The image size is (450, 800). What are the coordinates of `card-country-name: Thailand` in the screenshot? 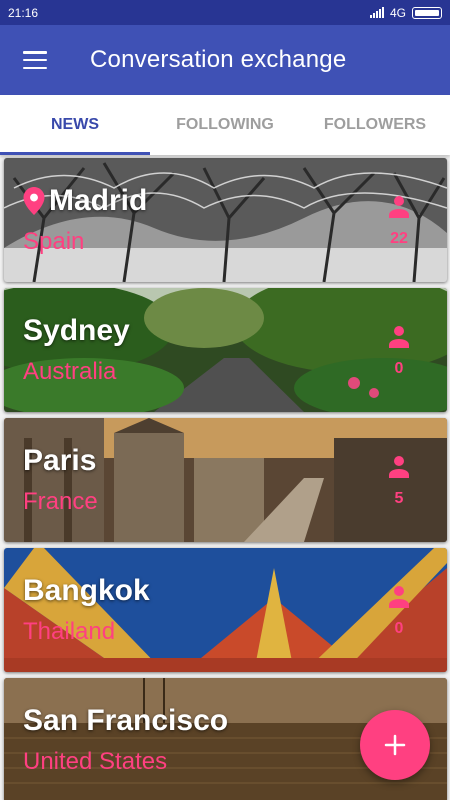 It's located at (69, 631).